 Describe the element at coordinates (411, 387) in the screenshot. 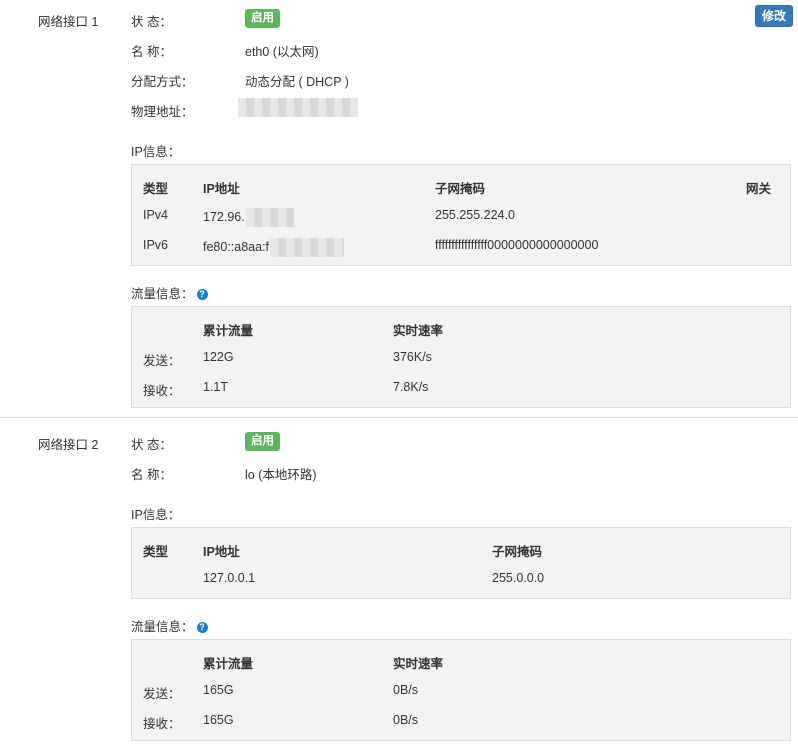

I see `traffic-row-rate: 7.8K/s` at that location.